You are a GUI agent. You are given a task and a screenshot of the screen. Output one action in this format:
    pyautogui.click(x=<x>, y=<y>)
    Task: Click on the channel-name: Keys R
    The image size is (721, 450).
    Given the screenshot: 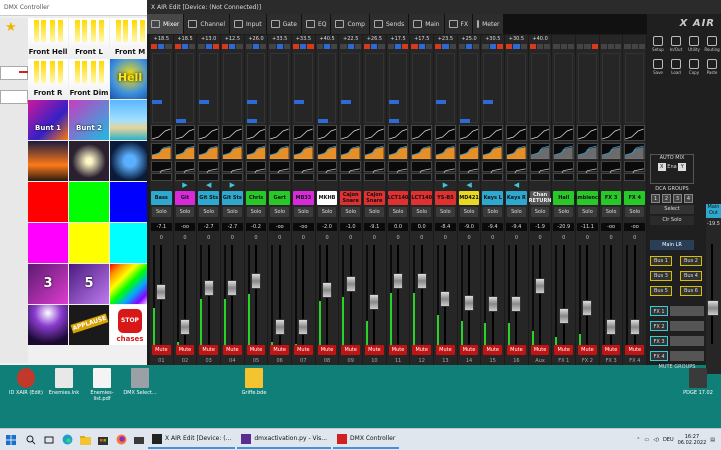 What is the action you would take?
    pyautogui.click(x=516, y=198)
    